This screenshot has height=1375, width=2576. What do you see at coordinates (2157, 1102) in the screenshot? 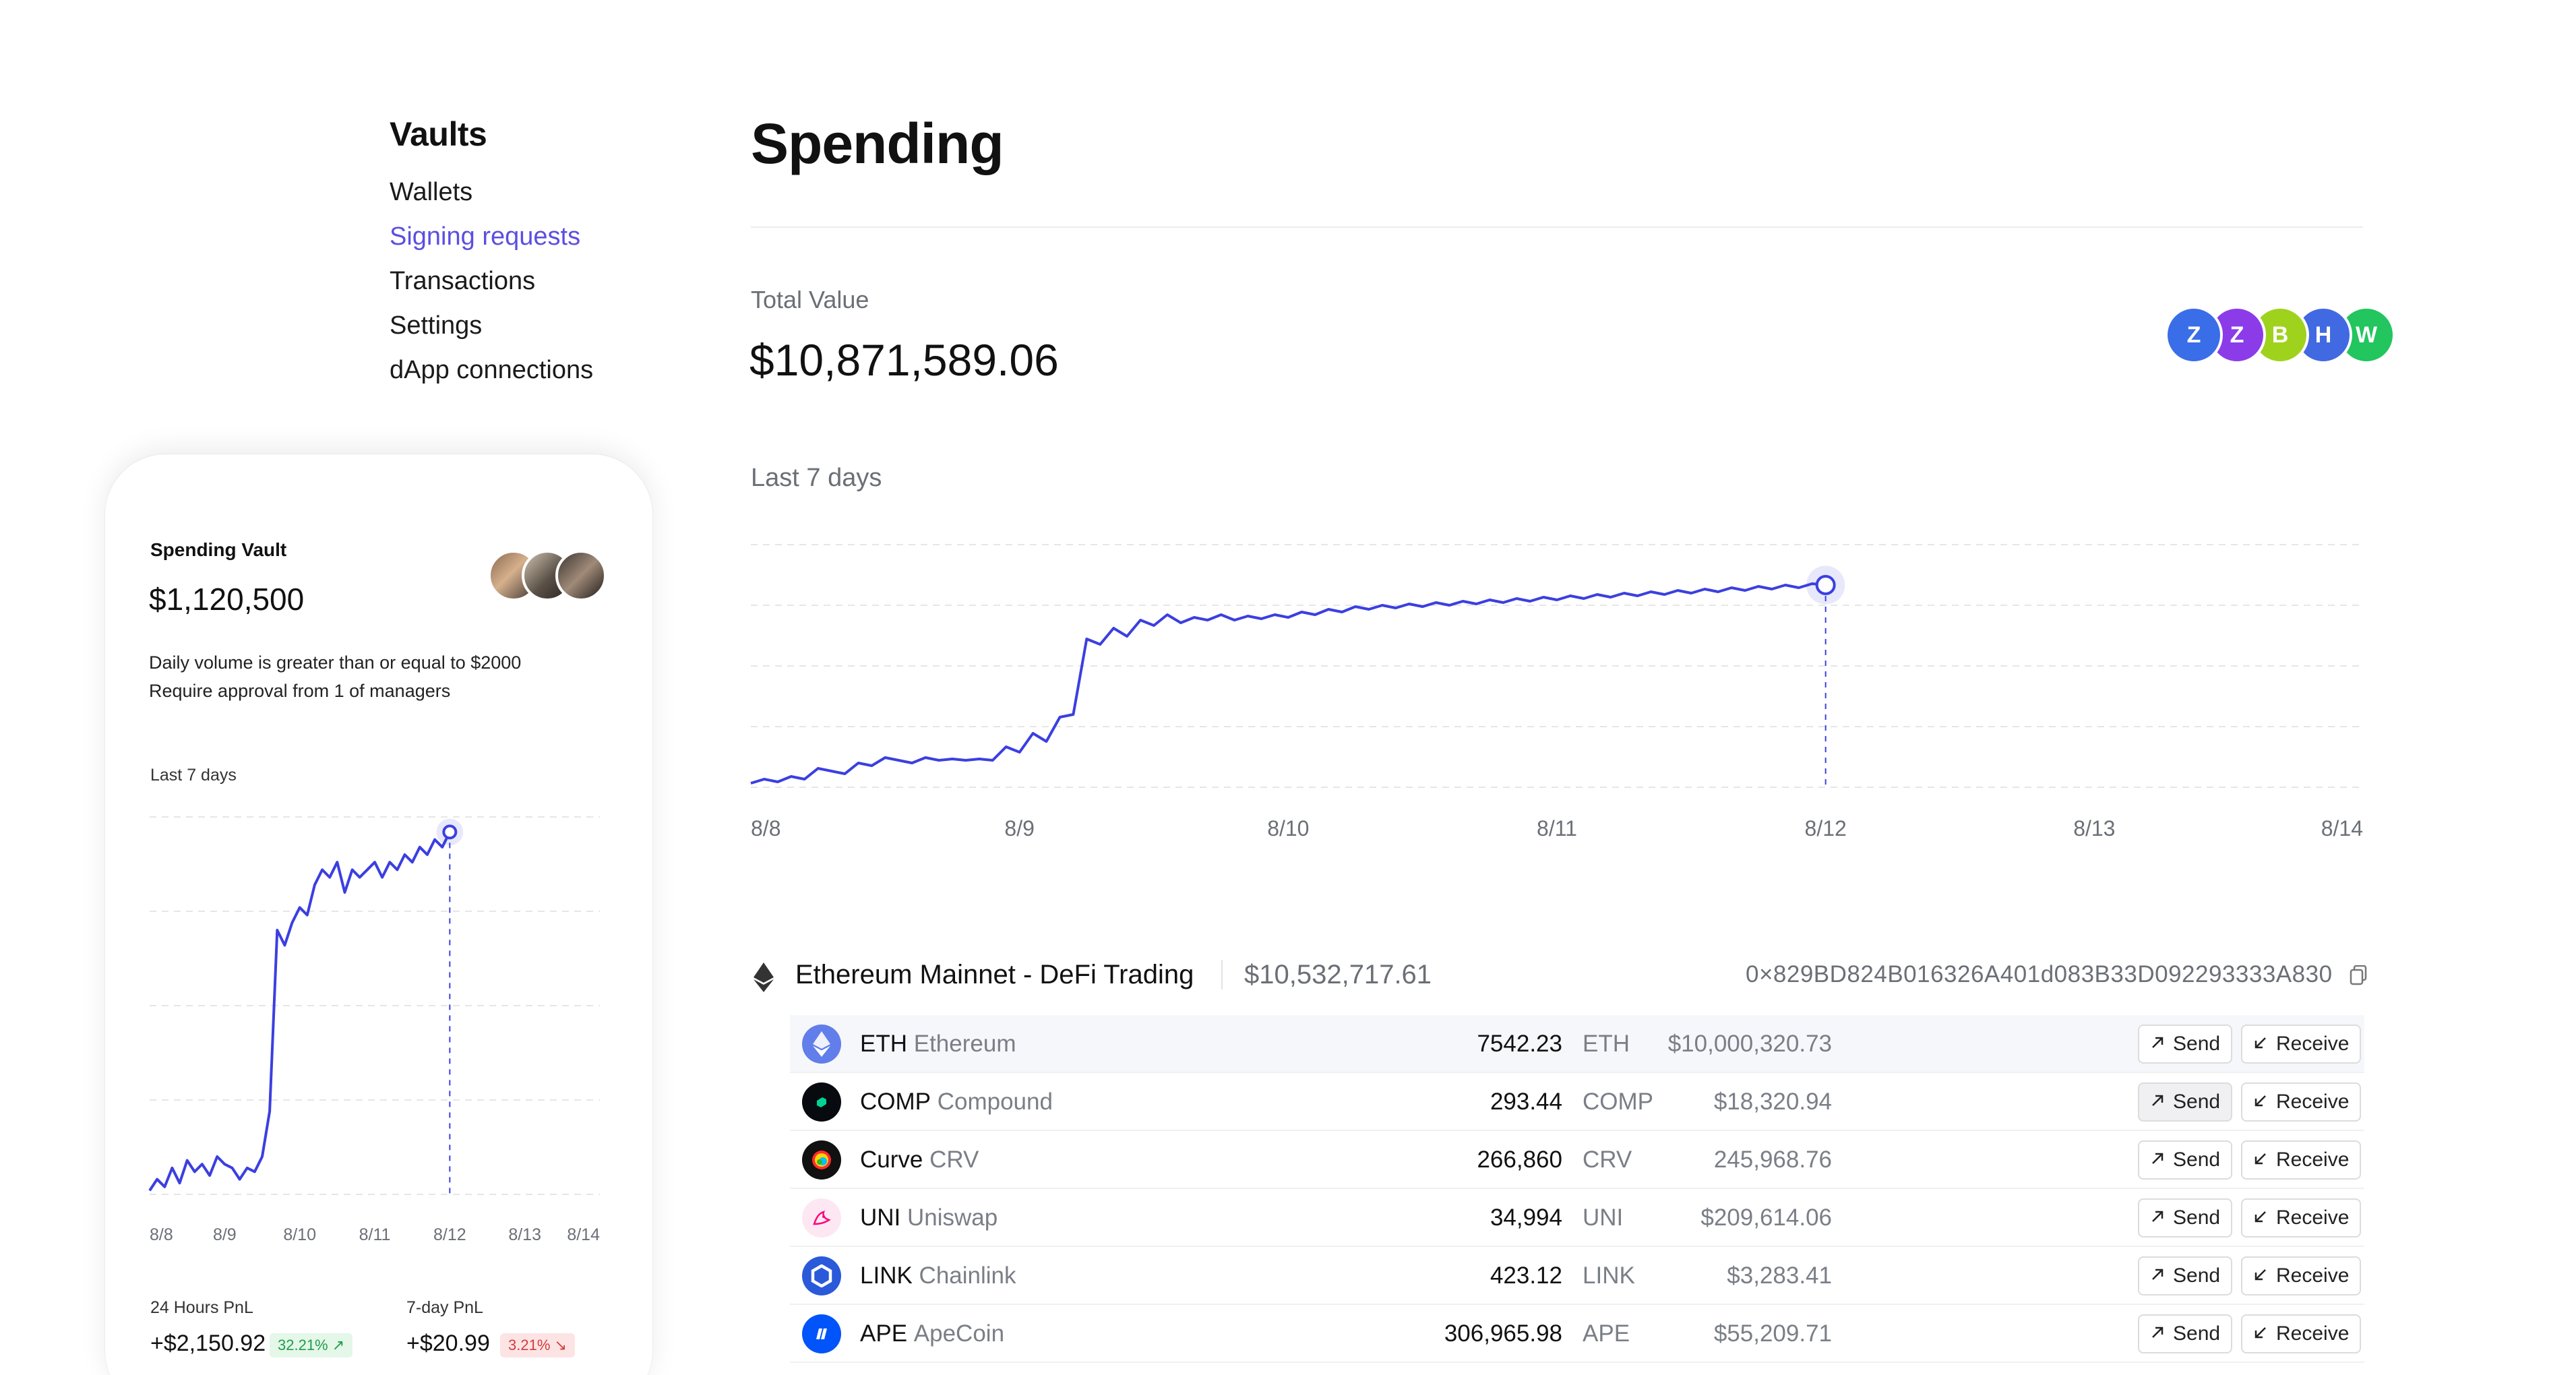
I see `send-arrow-icon` at bounding box center [2157, 1102].